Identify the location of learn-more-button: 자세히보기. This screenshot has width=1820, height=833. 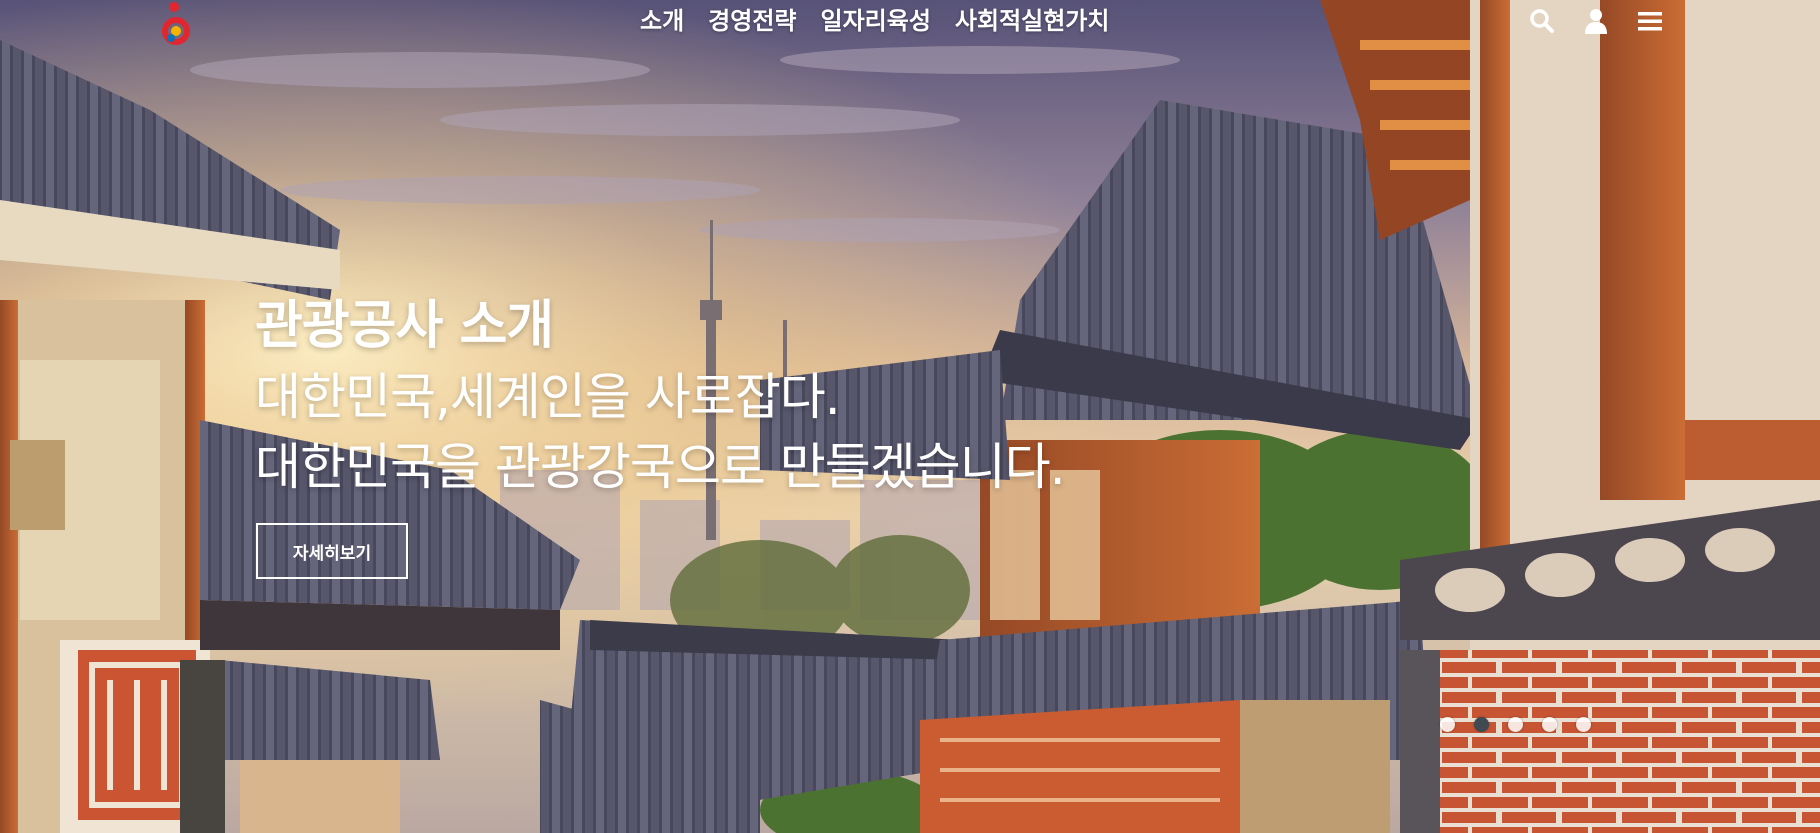
(332, 551).